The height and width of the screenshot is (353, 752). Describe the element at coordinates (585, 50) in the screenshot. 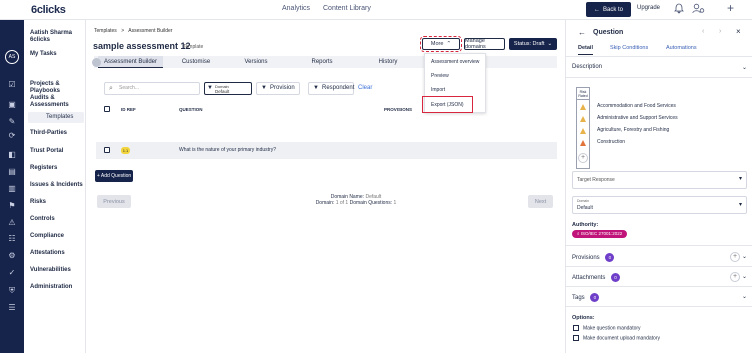

I see `tab-detail: Detail` at that location.